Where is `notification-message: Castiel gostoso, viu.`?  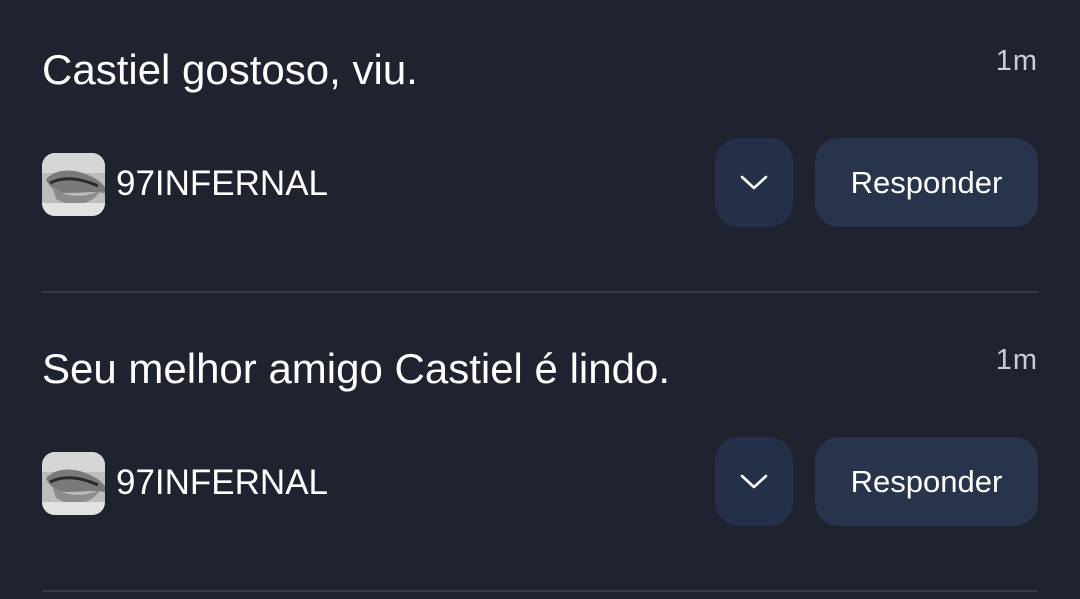 notification-message: Castiel gostoso, viu. is located at coordinates (230, 69).